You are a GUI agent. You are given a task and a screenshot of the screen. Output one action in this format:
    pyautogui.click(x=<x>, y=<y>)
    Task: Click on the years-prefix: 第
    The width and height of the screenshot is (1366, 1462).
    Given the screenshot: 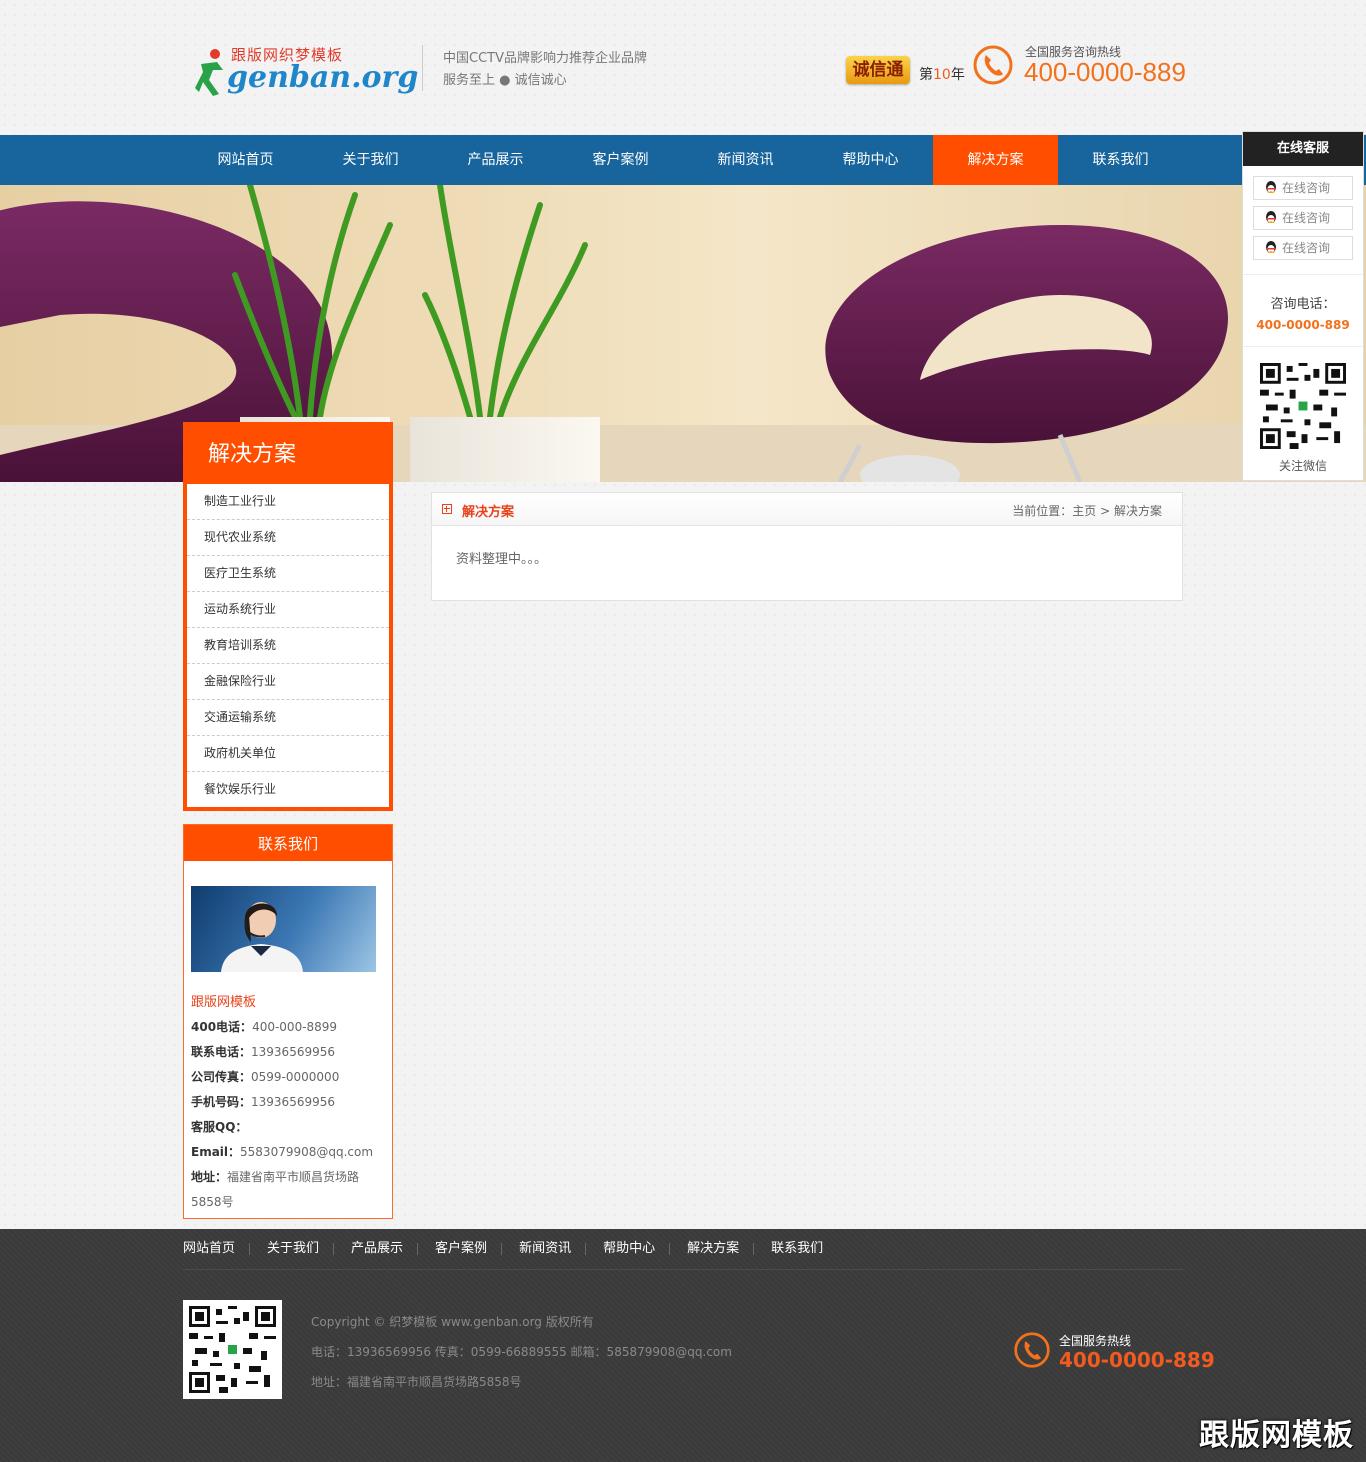 What is the action you would take?
    pyautogui.click(x=926, y=75)
    